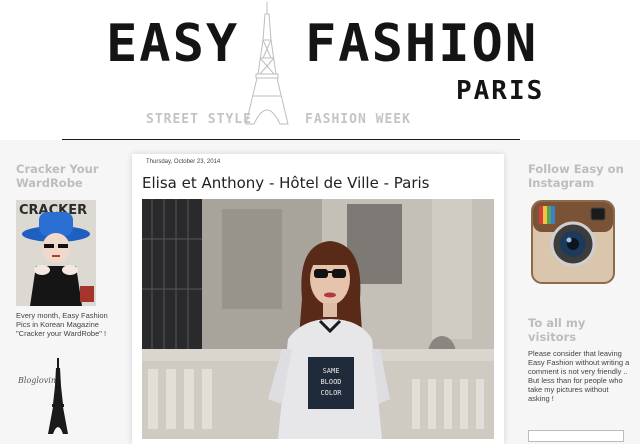 This screenshot has height=444, width=640. Describe the element at coordinates (331, 371) in the screenshot. I see `shirt-print-line1: SAME` at that location.